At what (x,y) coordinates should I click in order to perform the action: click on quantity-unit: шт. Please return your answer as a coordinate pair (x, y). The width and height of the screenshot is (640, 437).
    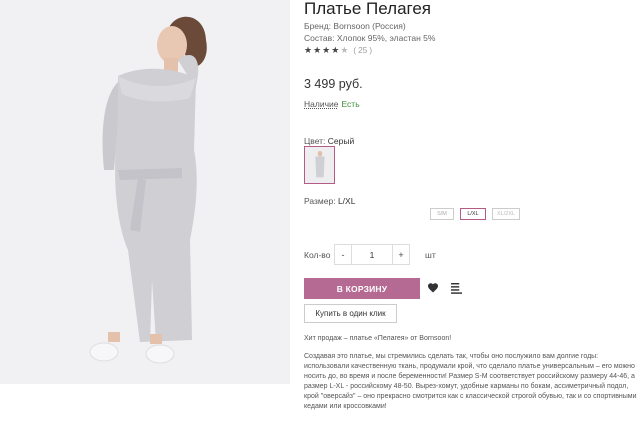
    Looking at the image, I should click on (430, 255).